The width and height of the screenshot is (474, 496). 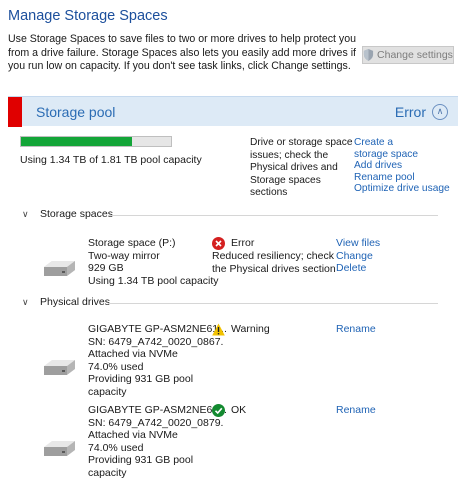 I want to click on capacity-progress-bar, so click(x=96, y=141).